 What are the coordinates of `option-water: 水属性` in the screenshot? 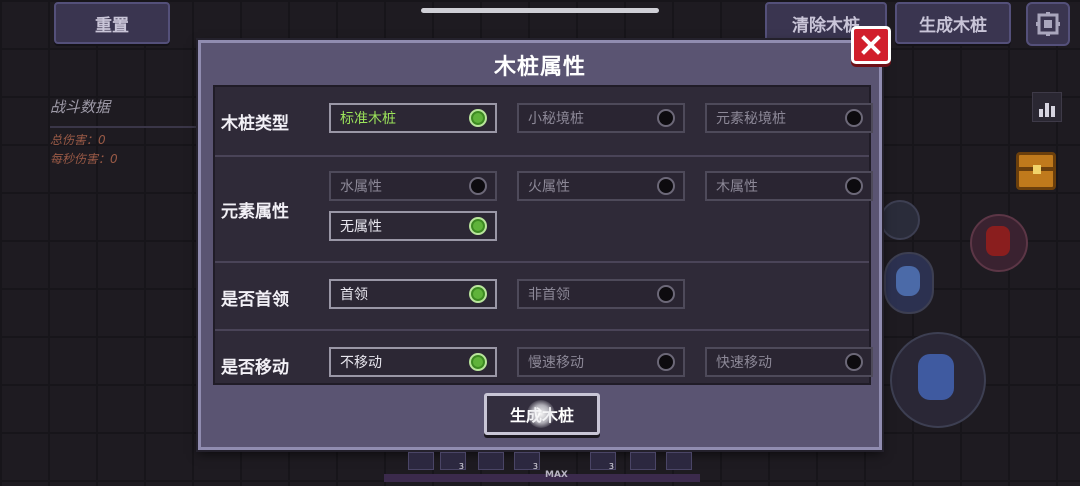 It's located at (413, 186).